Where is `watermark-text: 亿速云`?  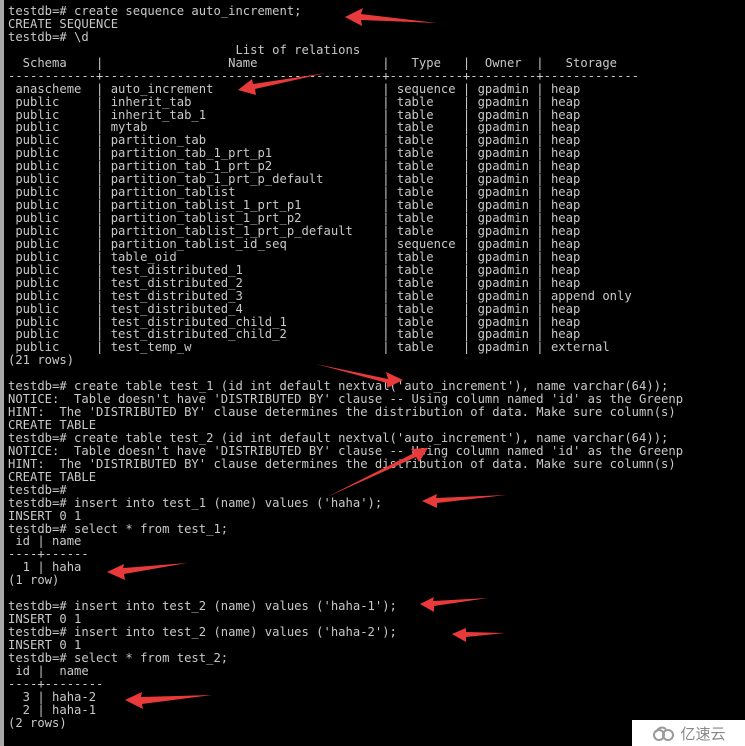 watermark-text: 亿速云 is located at coordinates (703, 733).